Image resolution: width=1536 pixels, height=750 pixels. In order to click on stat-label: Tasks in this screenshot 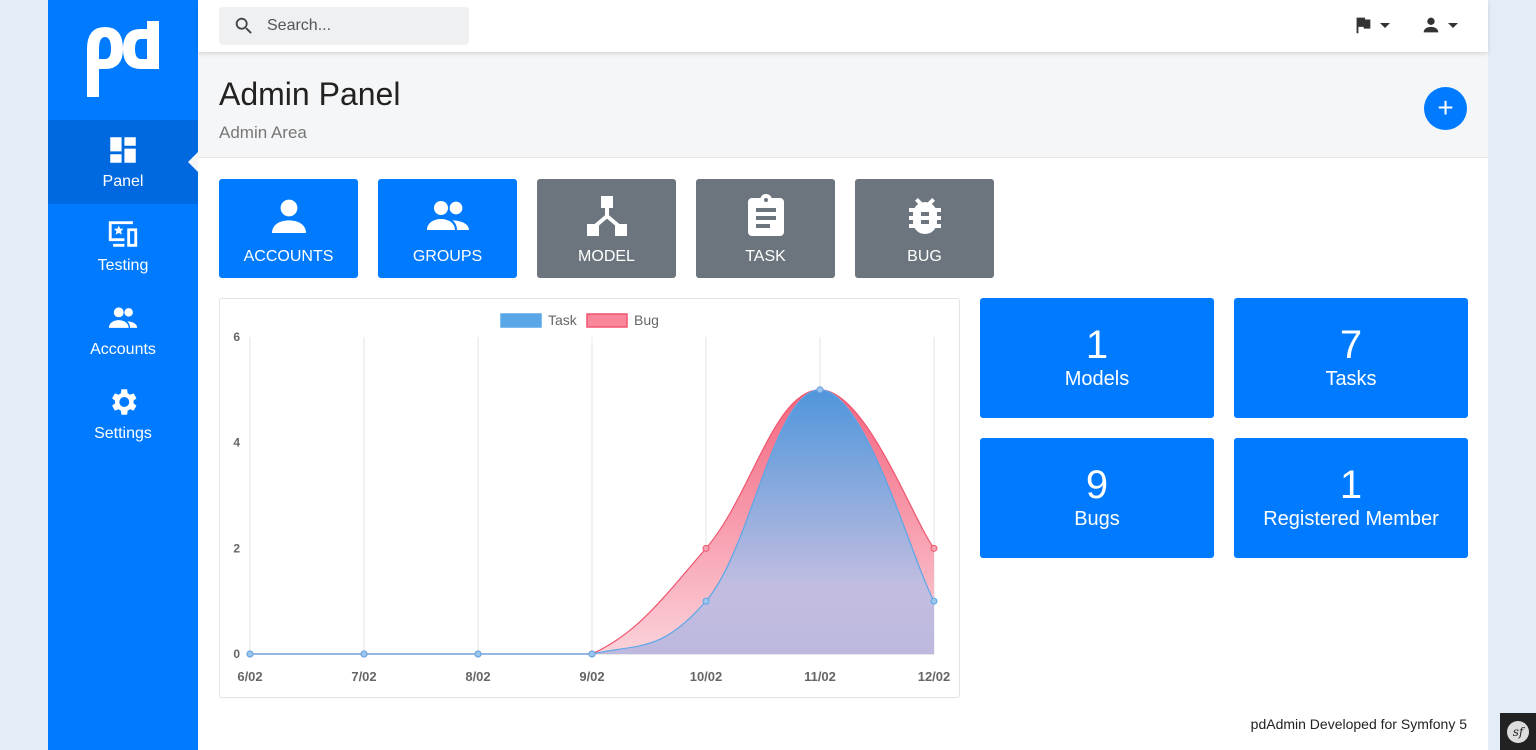, I will do `click(1351, 379)`.